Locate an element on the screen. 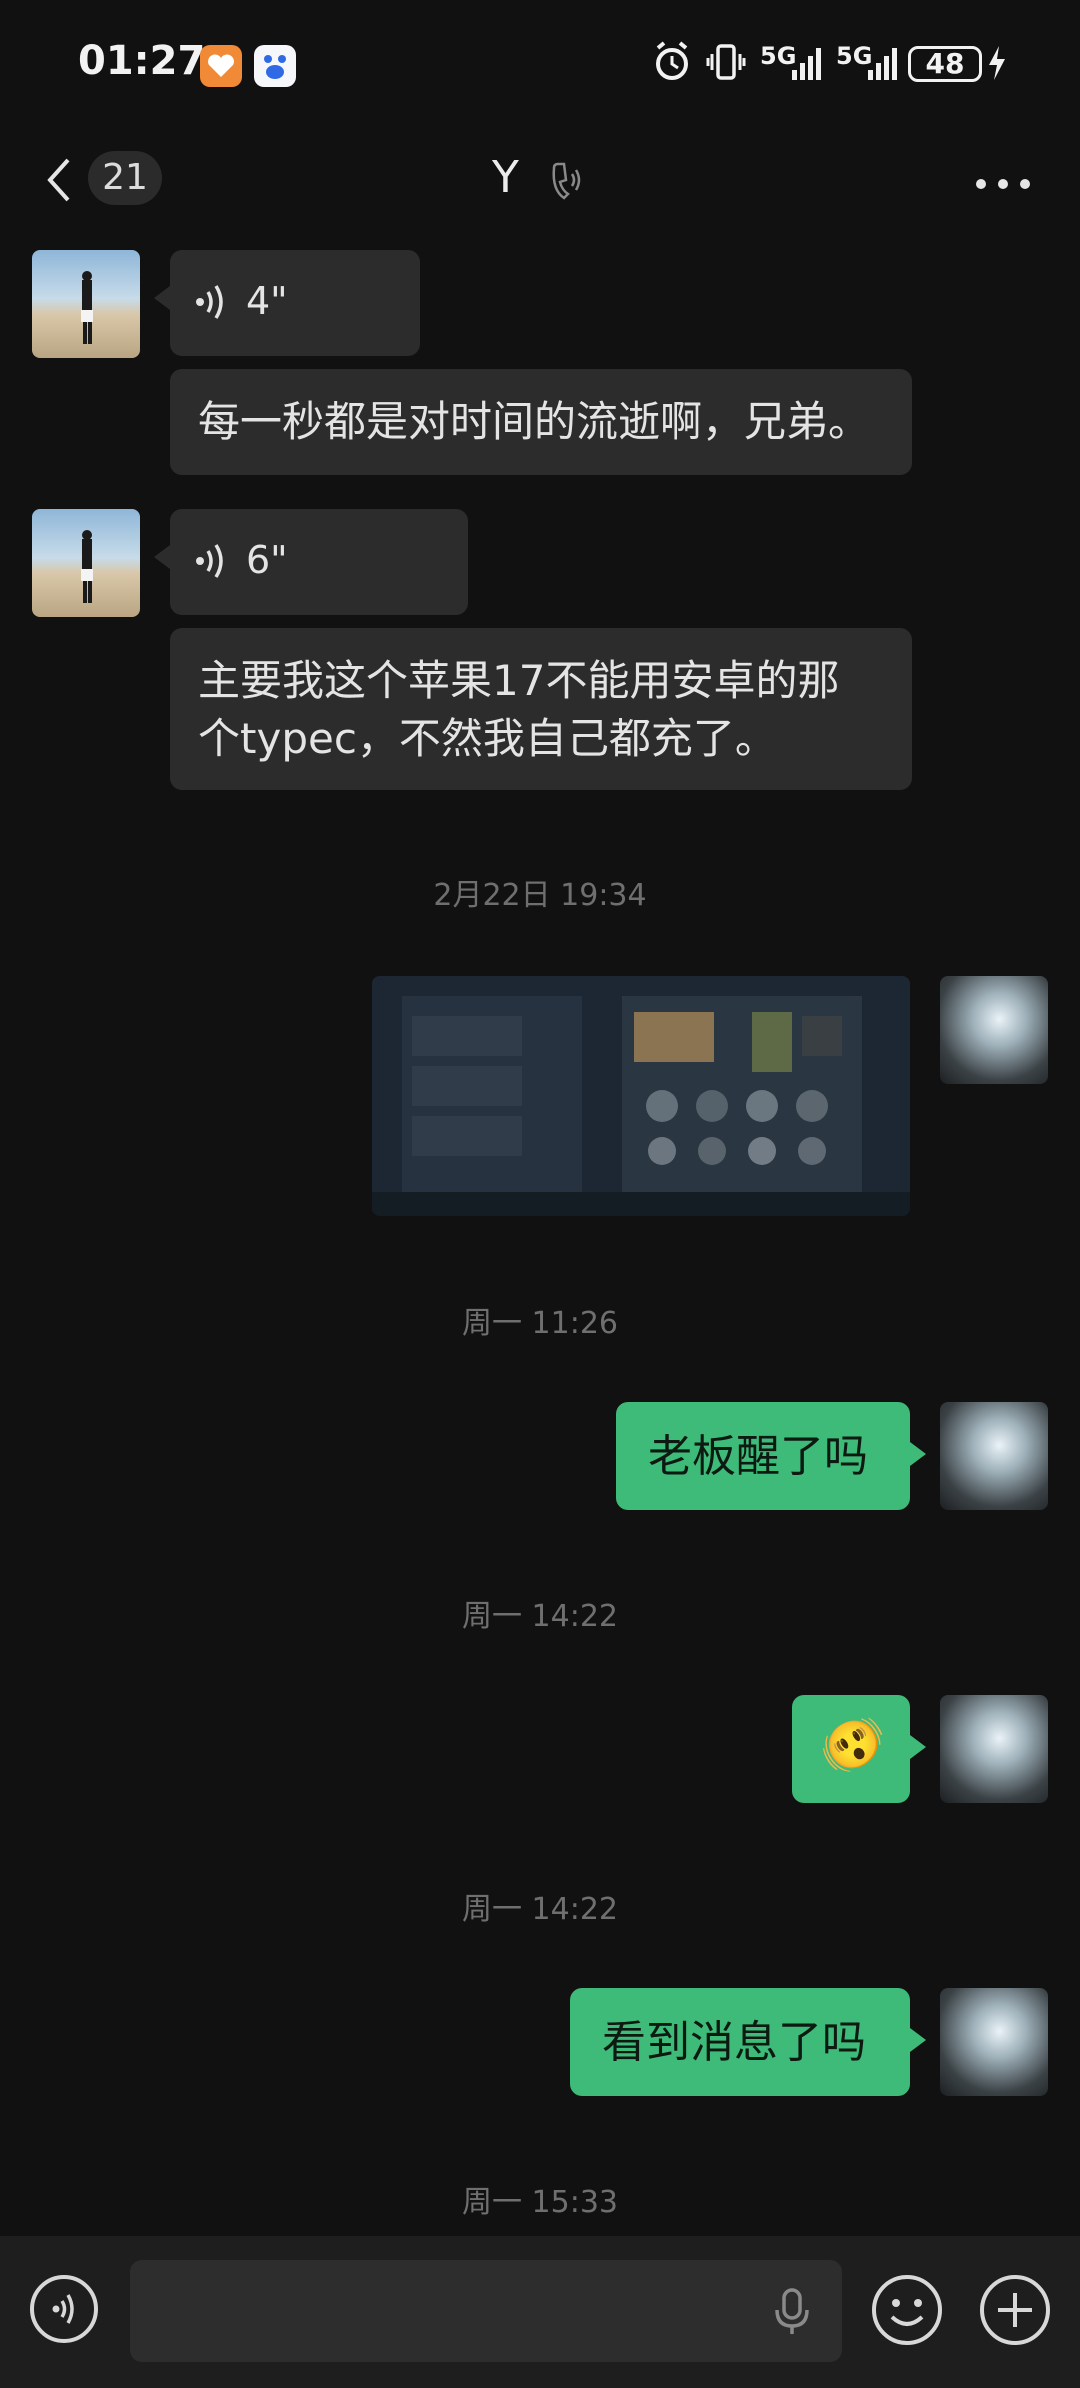 This screenshot has height=2388, width=1080. more-functions-button is located at coordinates (1015, 2310).